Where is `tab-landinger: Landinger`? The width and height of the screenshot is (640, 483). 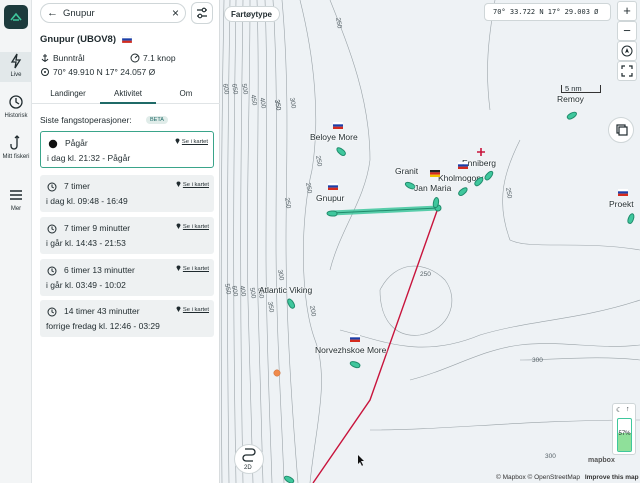 tab-landinger: Landinger is located at coordinates (68, 93).